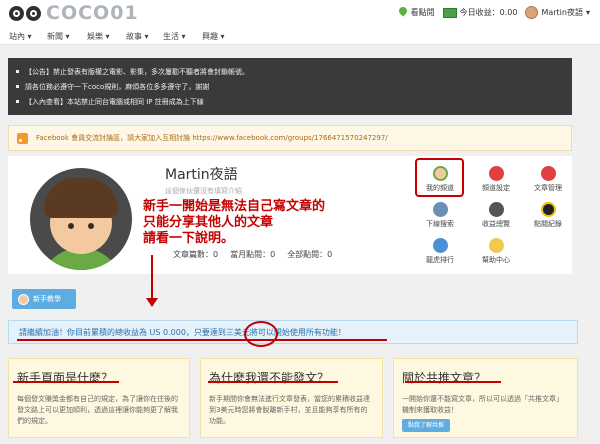 The image size is (600, 444). Describe the element at coordinates (81, 198) in the screenshot. I see `avatar-hair` at that location.